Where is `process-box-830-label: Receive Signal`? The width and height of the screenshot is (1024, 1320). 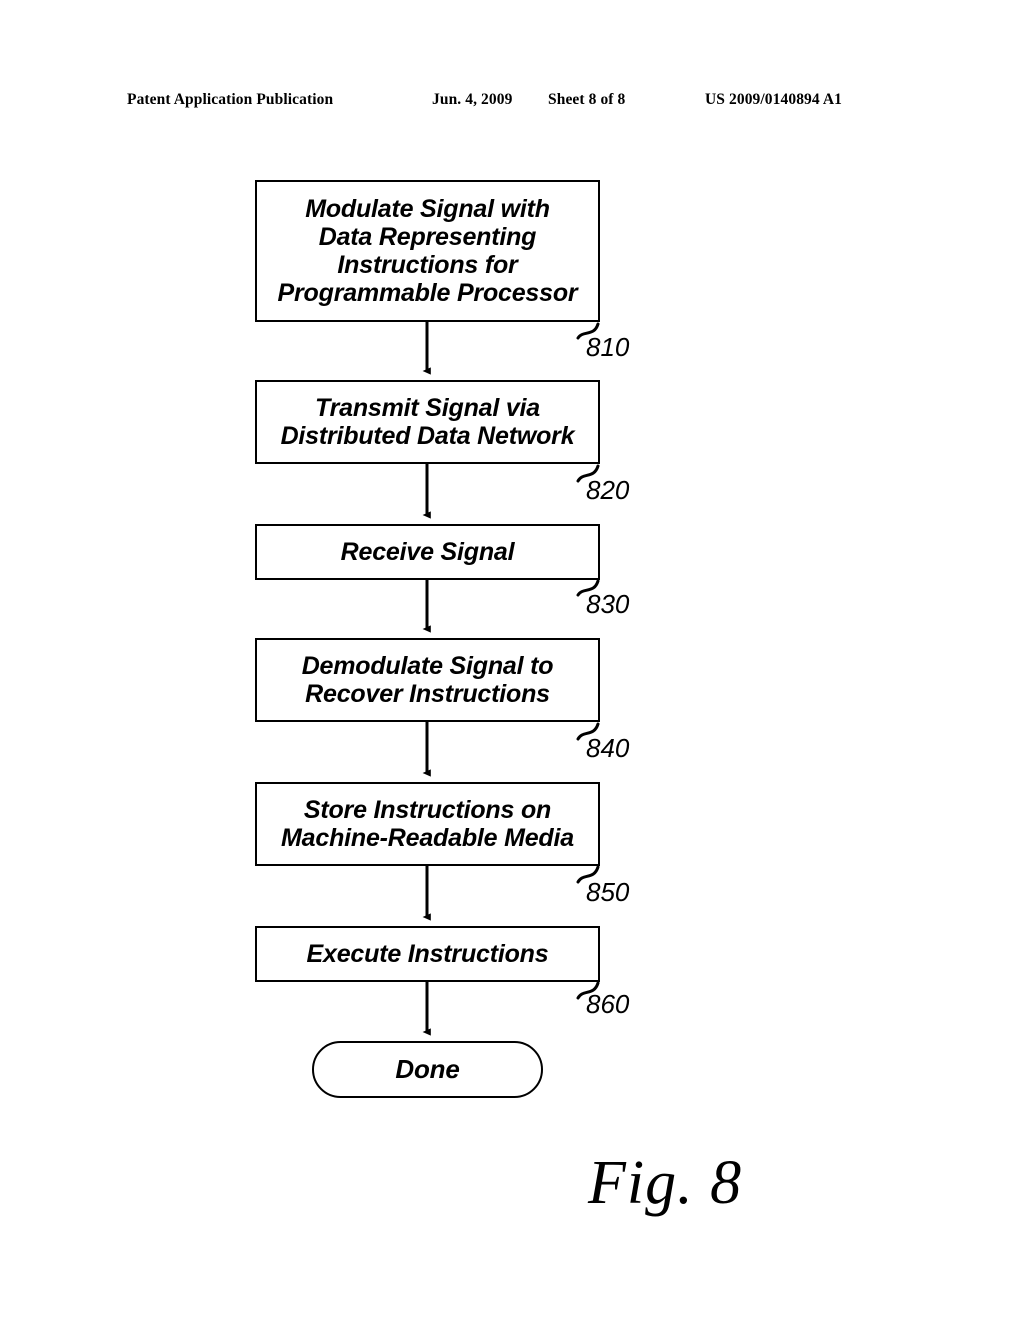
process-box-830-label: Receive Signal is located at coordinates (427, 552).